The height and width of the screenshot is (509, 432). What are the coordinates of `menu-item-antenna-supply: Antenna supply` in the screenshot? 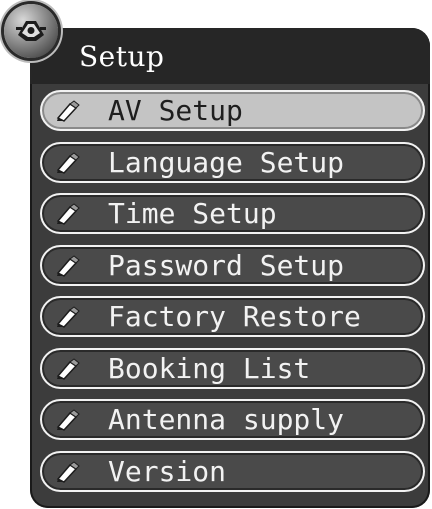 It's located at (232, 419).